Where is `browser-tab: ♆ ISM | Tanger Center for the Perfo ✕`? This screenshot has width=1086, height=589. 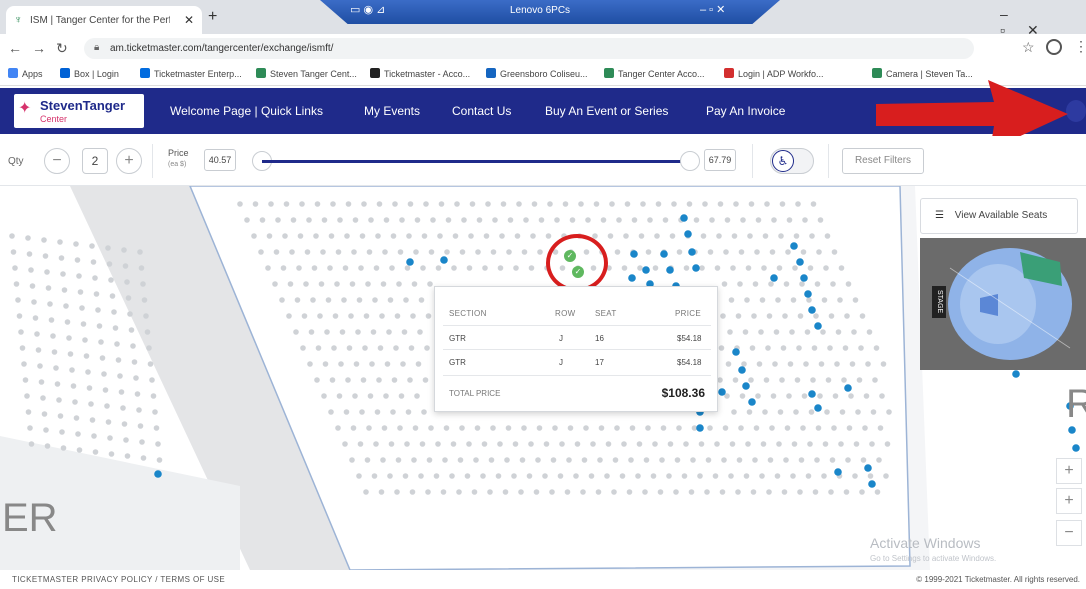
browser-tab: ♆ ISM | Tanger Center for the Perfo ✕ is located at coordinates (104, 20).